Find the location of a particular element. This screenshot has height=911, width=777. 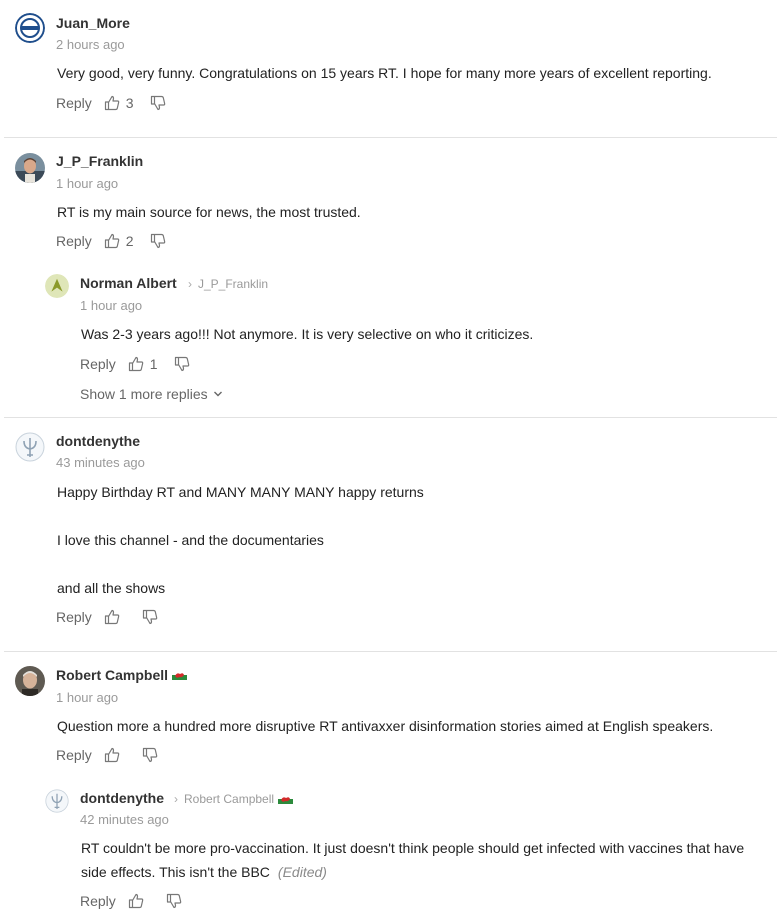

show-more-label: Show 1 more replies is located at coordinates (144, 394).